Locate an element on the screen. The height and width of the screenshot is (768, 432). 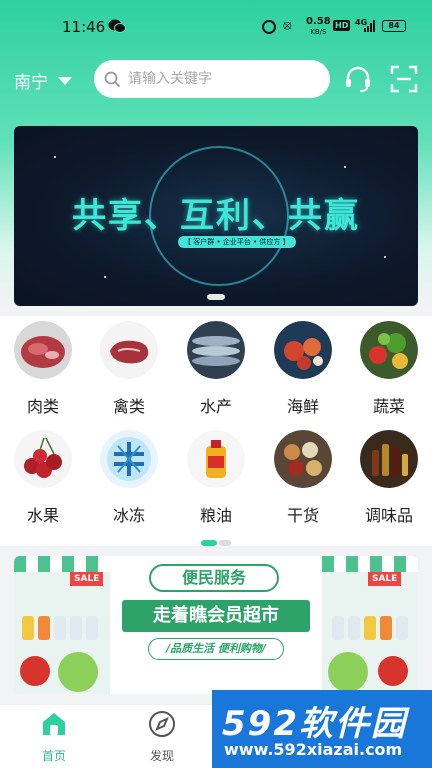
category-label: 调味品 is located at coordinates (388, 515).